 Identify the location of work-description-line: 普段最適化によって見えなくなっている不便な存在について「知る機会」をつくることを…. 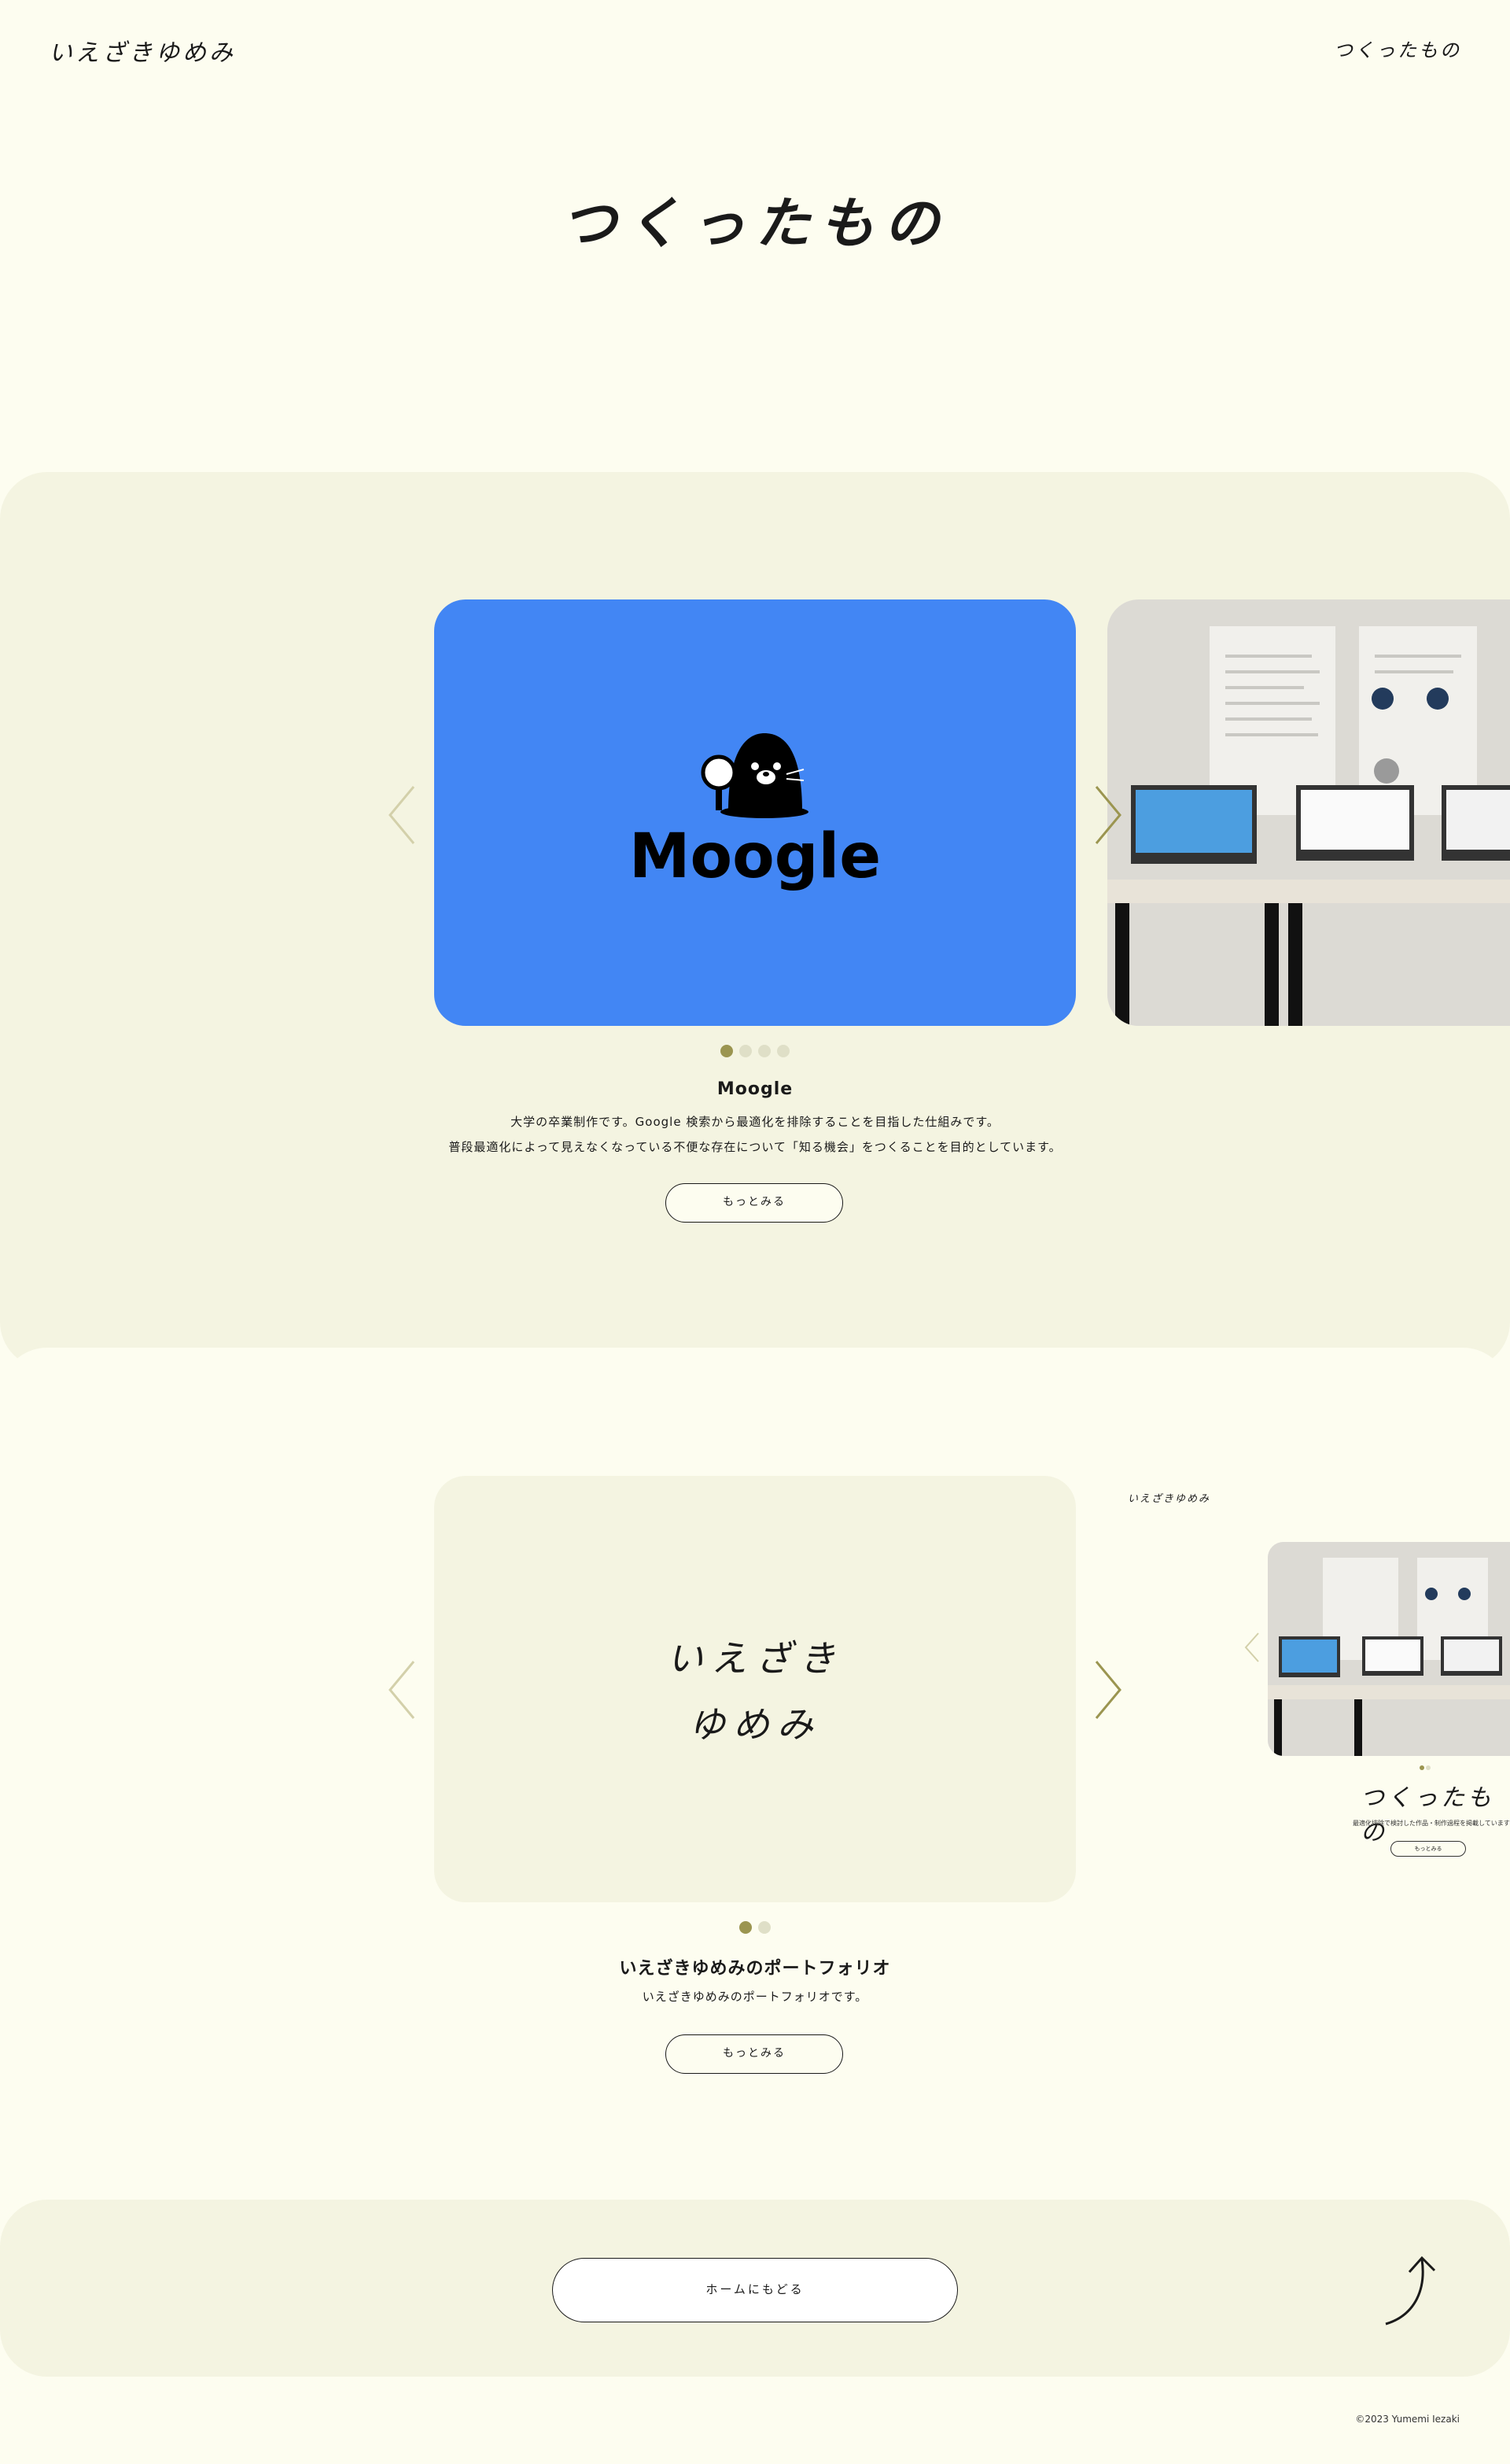
(755, 1147).